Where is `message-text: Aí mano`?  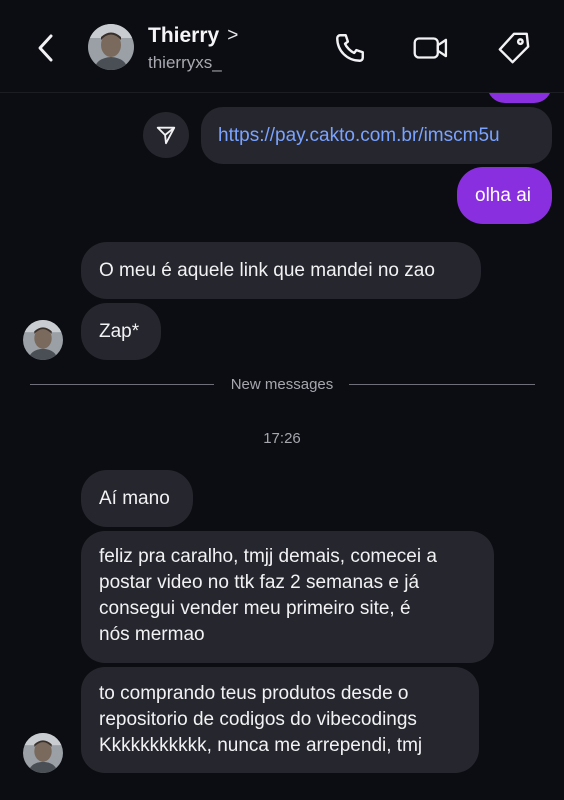
message-text: Aí mano is located at coordinates (134, 498).